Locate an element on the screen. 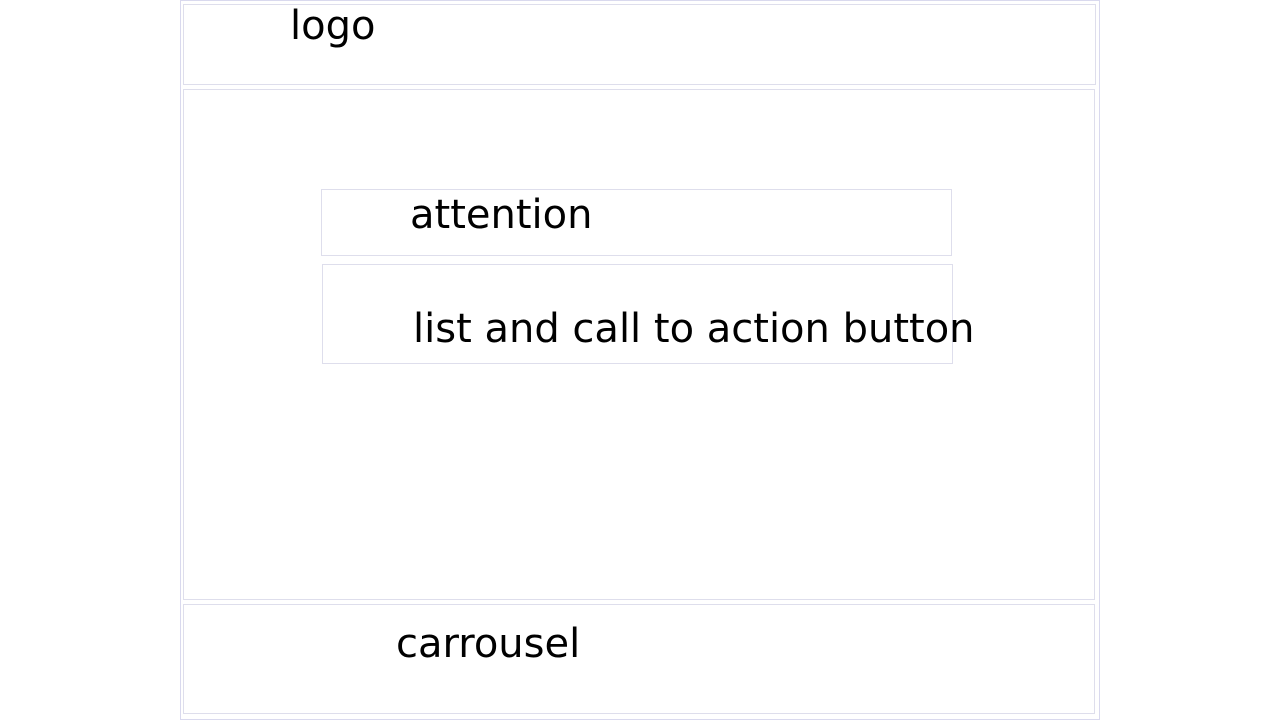 The image size is (1280, 720). attention-placeholder-label: attention is located at coordinates (501, 215).